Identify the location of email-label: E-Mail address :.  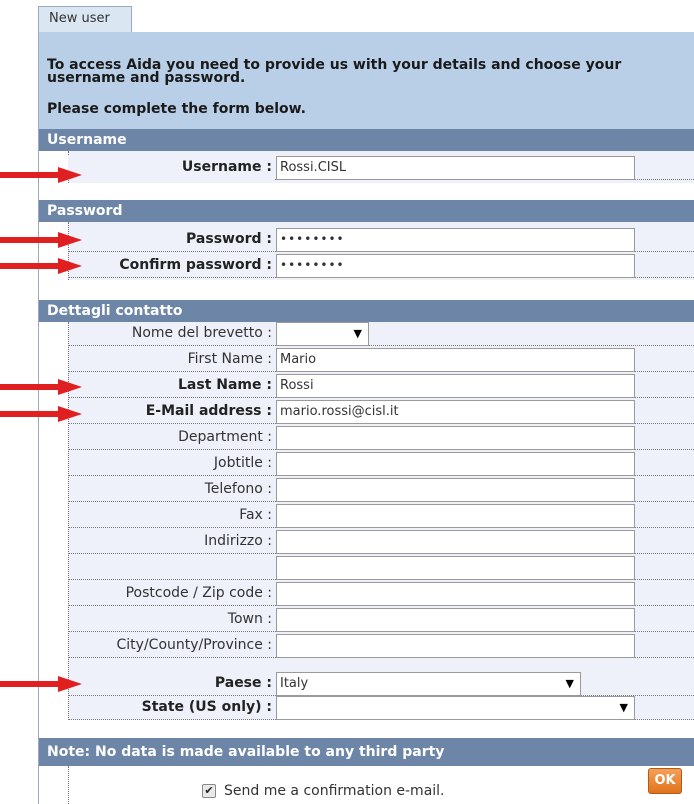
(208, 411).